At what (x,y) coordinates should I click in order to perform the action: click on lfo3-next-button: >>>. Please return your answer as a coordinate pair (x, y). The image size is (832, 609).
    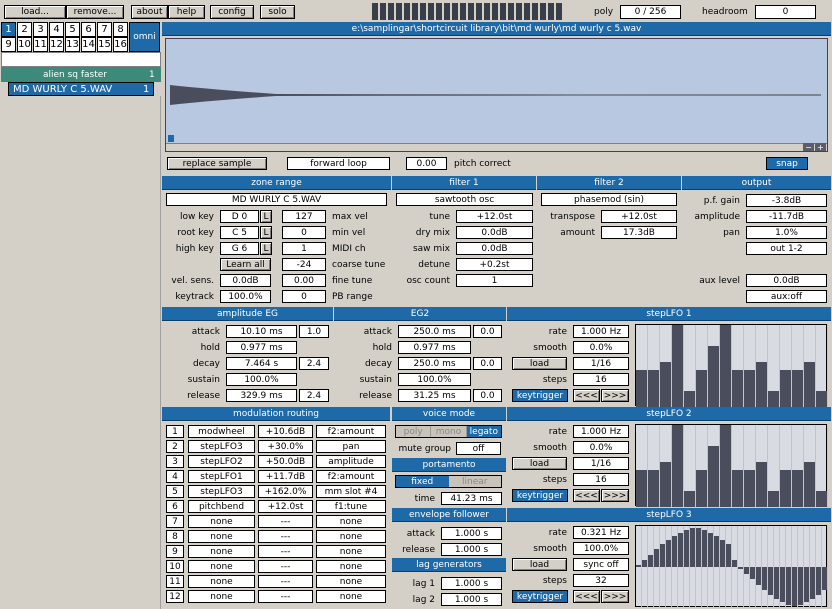
    Looking at the image, I should click on (615, 596).